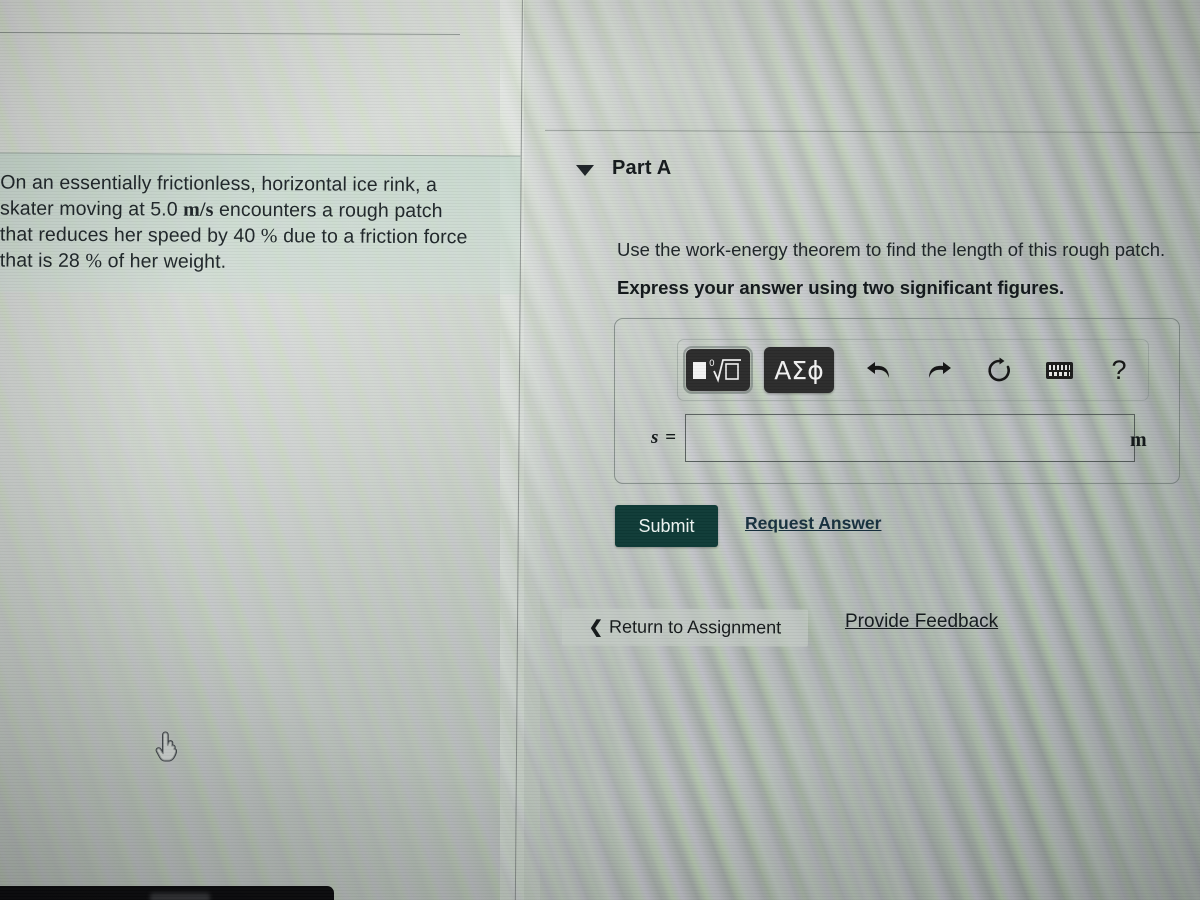 The height and width of the screenshot is (900, 1200). I want to click on redo-icon, so click(939, 370).